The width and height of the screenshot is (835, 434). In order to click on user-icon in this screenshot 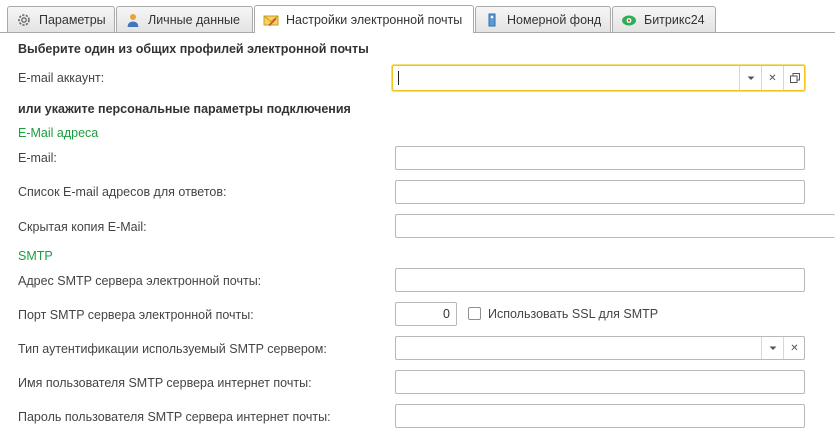, I will do `click(133, 20)`.